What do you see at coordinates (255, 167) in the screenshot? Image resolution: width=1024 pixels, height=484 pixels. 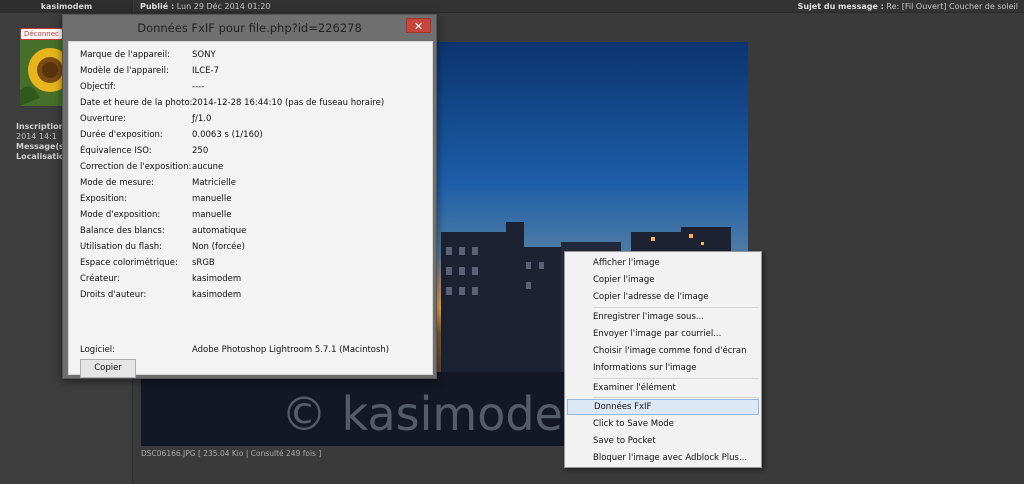 I see `exif-row: Correction de l'exposition: aucune` at bounding box center [255, 167].